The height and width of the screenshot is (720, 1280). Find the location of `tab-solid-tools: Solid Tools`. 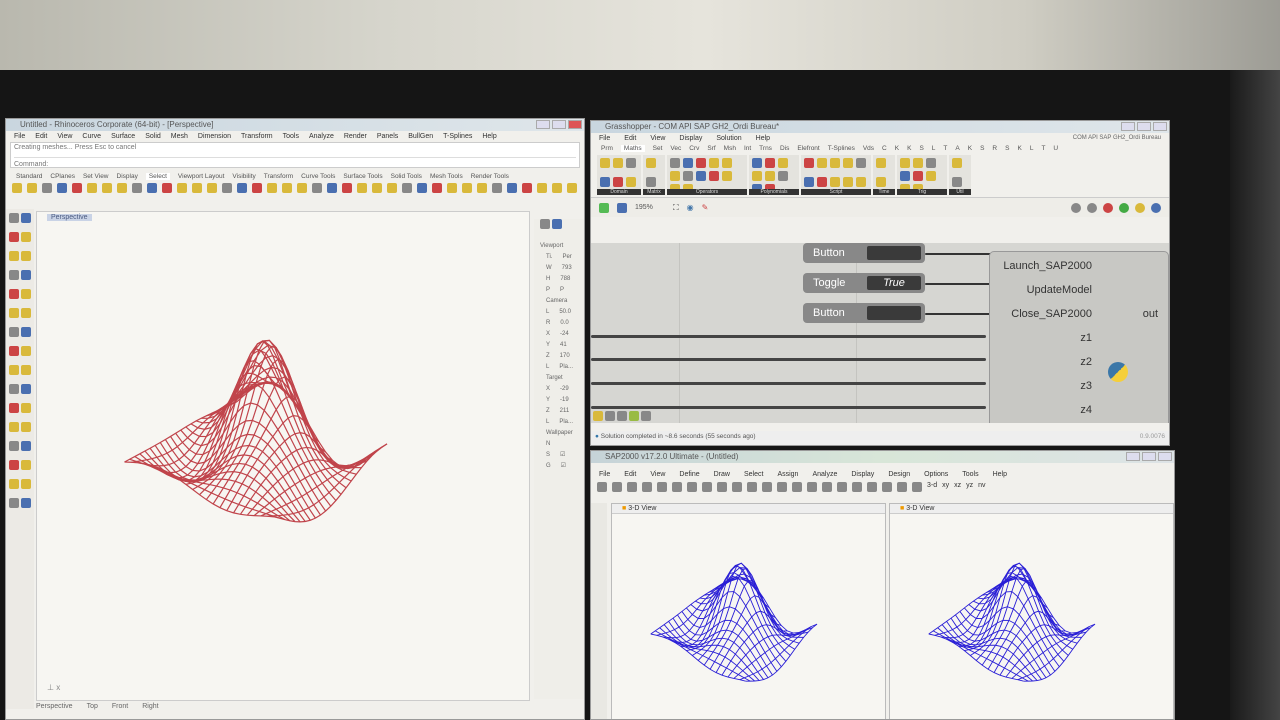

tab-solid-tools: Solid Tools is located at coordinates (406, 176).